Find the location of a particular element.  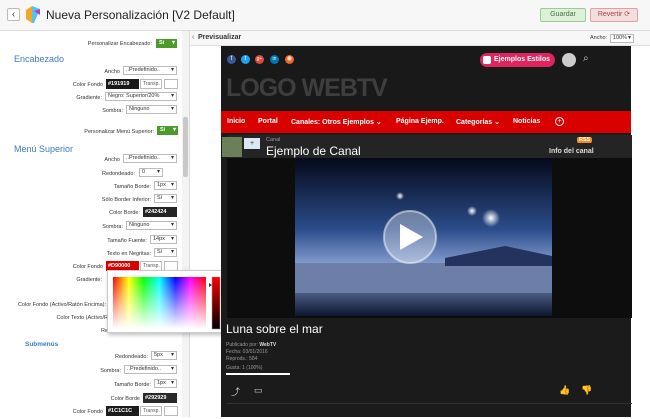

transp-input: Transp. is located at coordinates (151, 84).